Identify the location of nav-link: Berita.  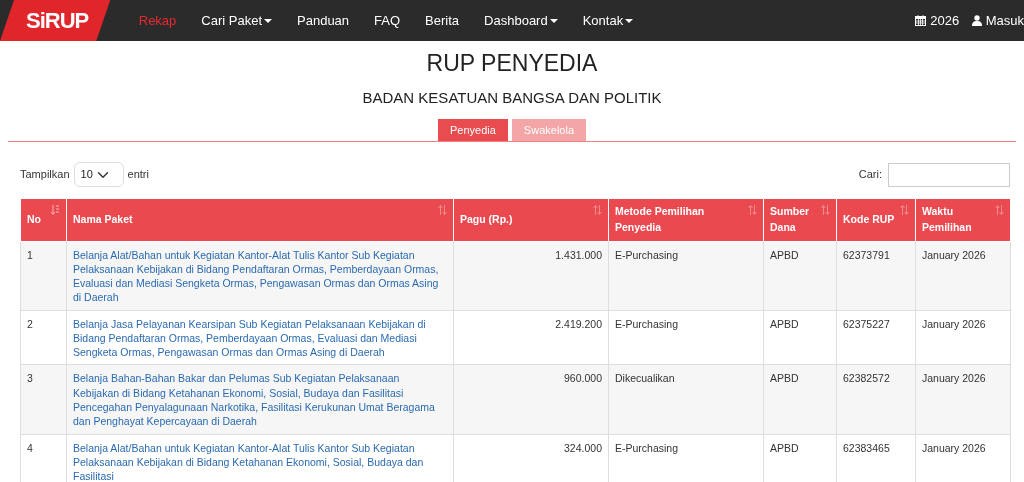
(442, 20).